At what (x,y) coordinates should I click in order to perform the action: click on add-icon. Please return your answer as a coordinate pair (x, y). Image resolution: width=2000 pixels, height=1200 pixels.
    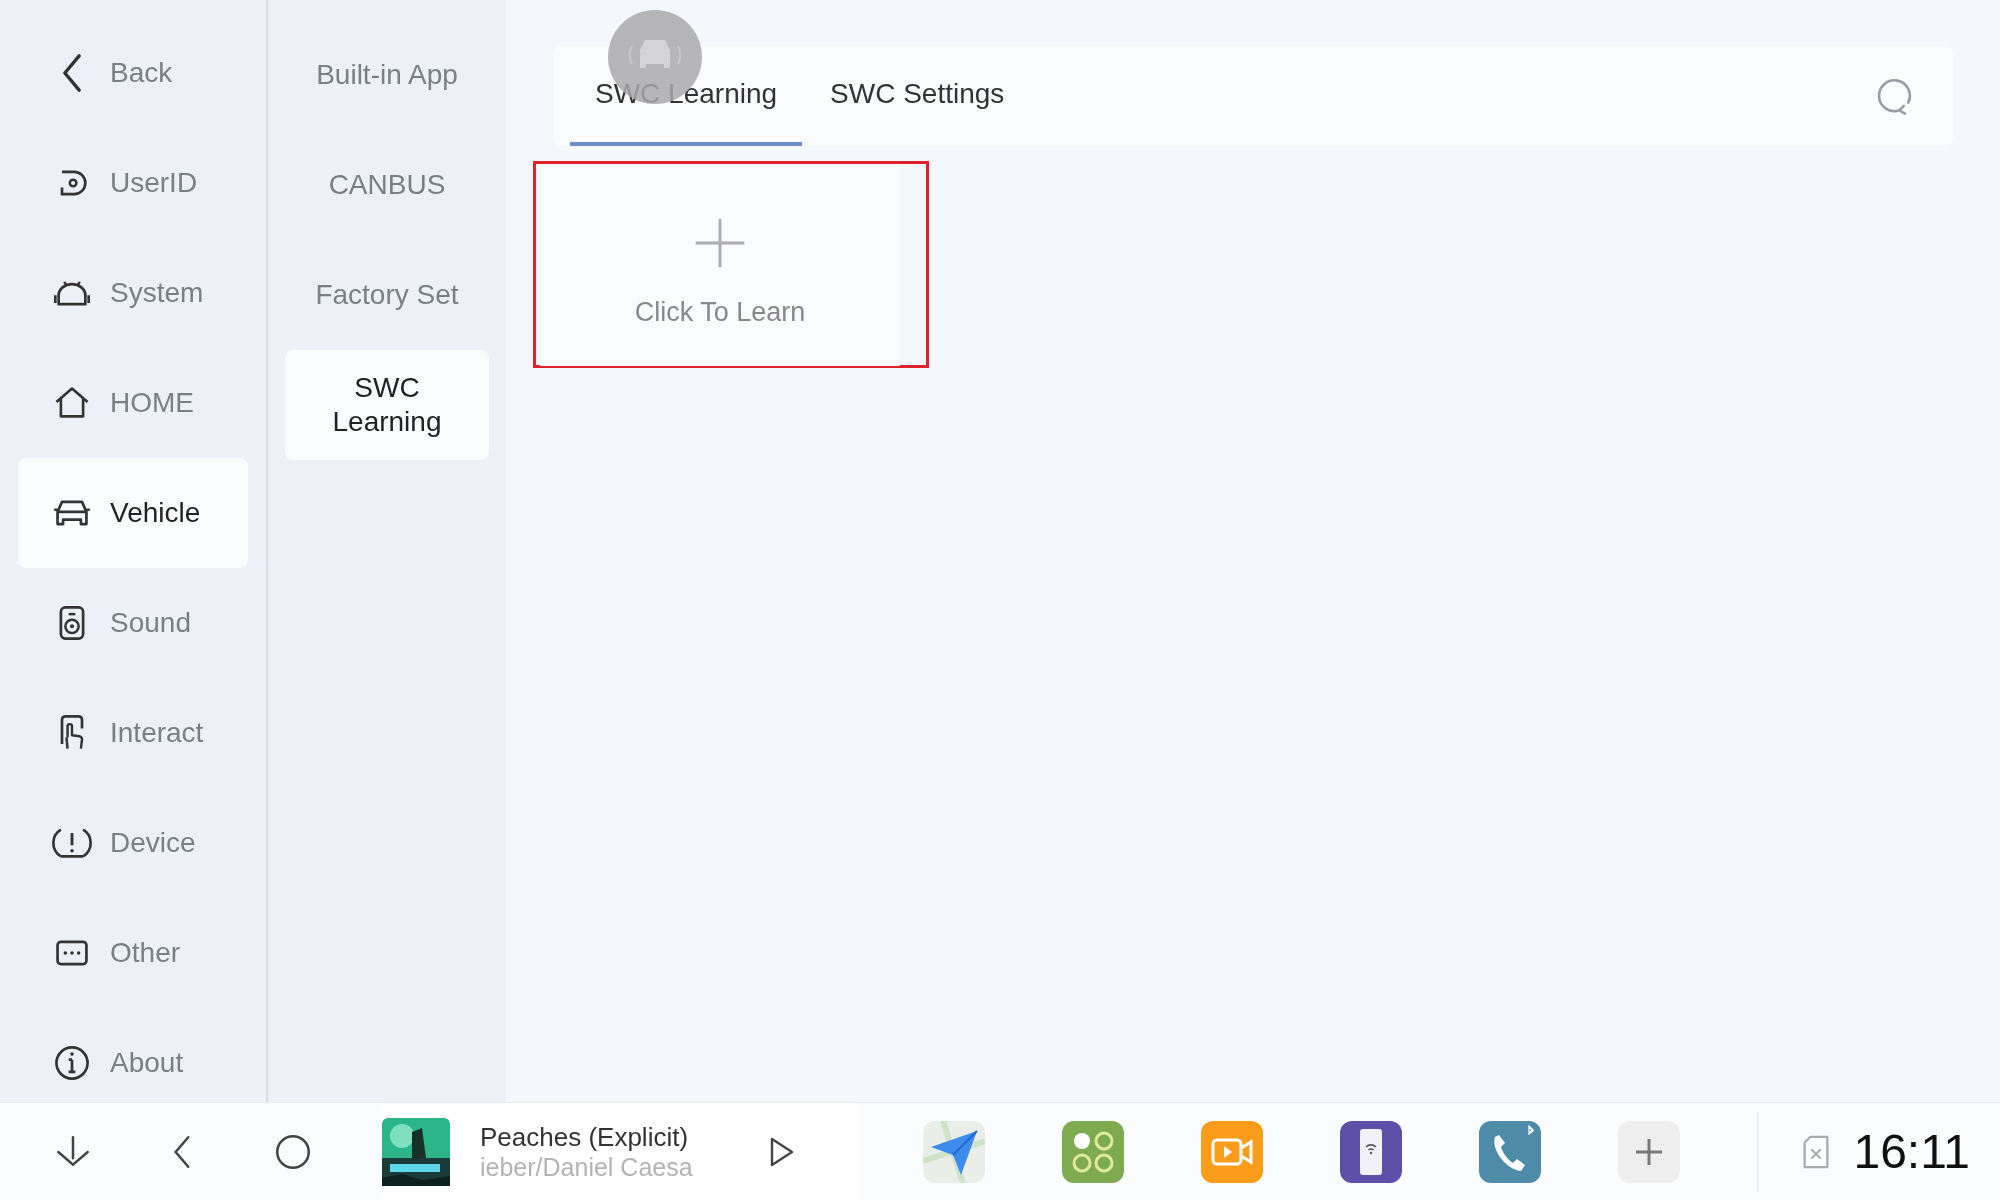
    Looking at the image, I should click on (1649, 1151).